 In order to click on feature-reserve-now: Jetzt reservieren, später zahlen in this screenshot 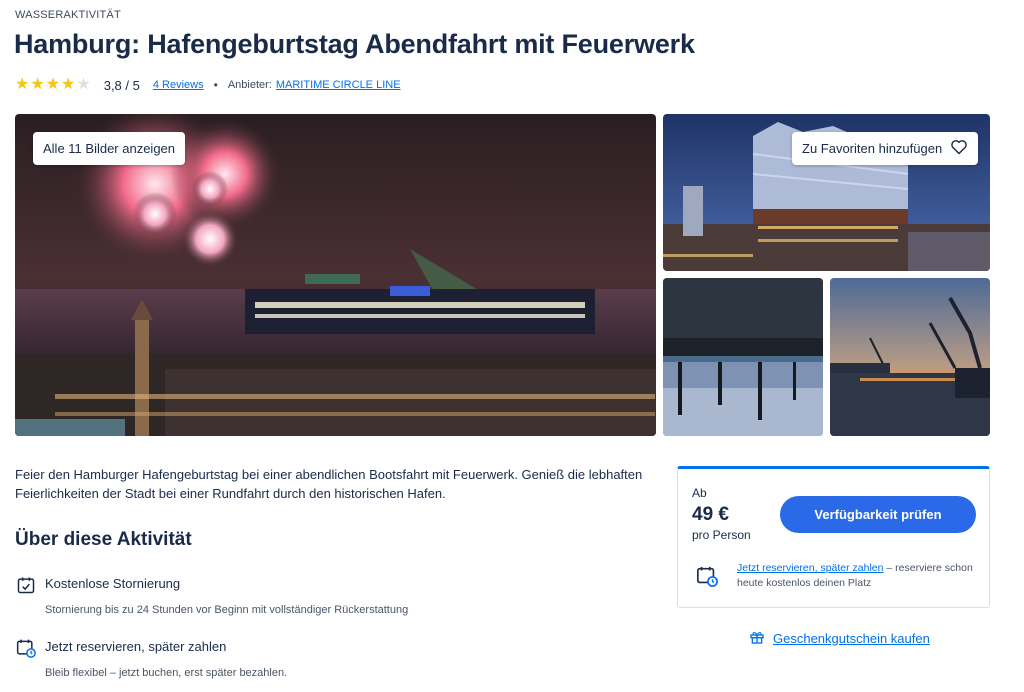, I will do `click(120, 648)`.